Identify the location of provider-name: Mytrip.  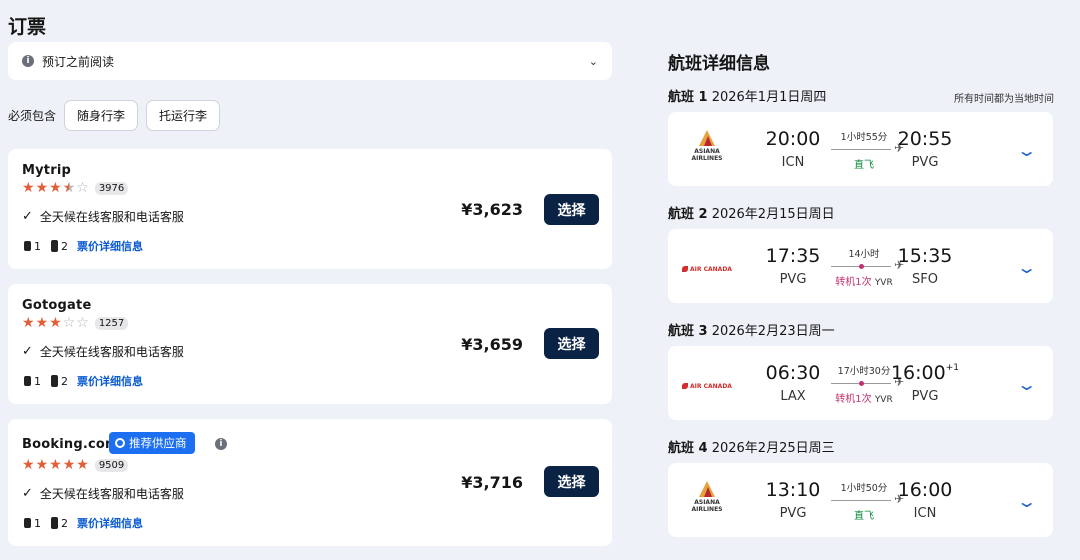
(46, 170).